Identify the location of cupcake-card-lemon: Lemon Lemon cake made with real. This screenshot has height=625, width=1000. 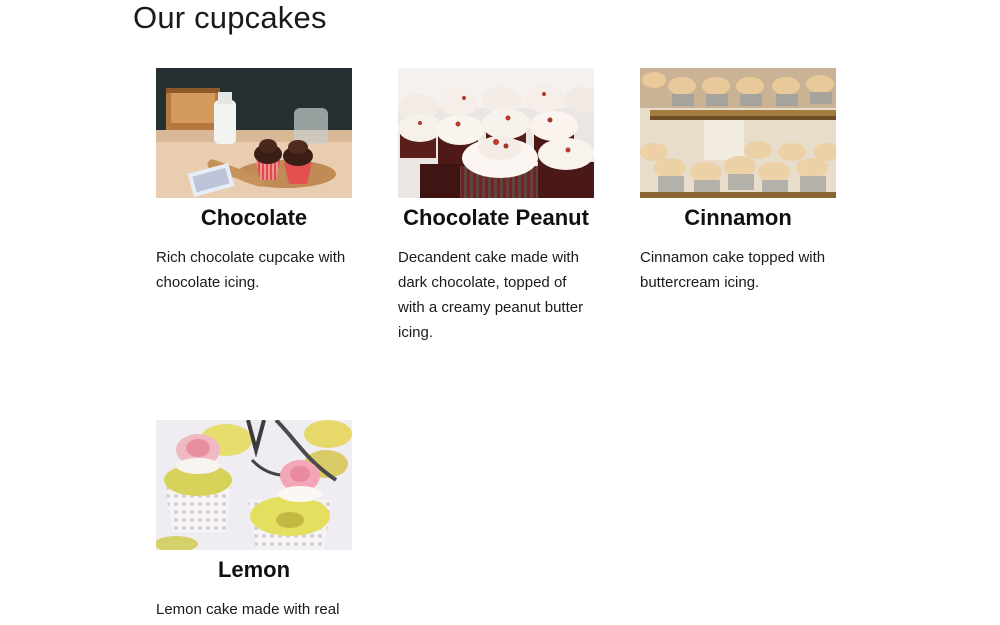
(254, 521).